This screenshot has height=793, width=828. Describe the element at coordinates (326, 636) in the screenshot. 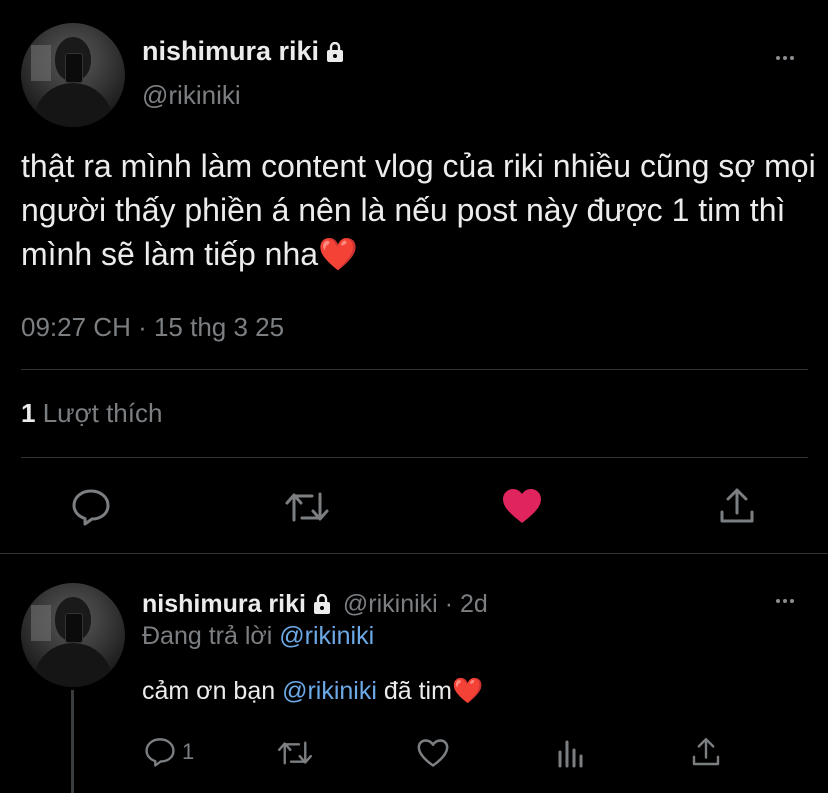

I see `replying-to-mention: @rikiniki` at that location.